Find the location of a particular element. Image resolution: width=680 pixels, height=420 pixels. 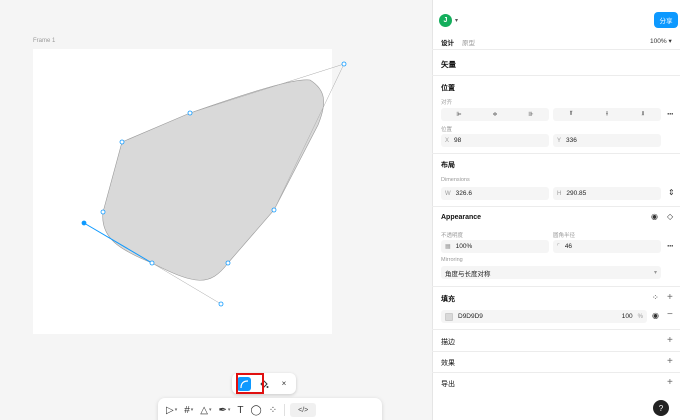

add-fill-icon: + is located at coordinates (670, 297).